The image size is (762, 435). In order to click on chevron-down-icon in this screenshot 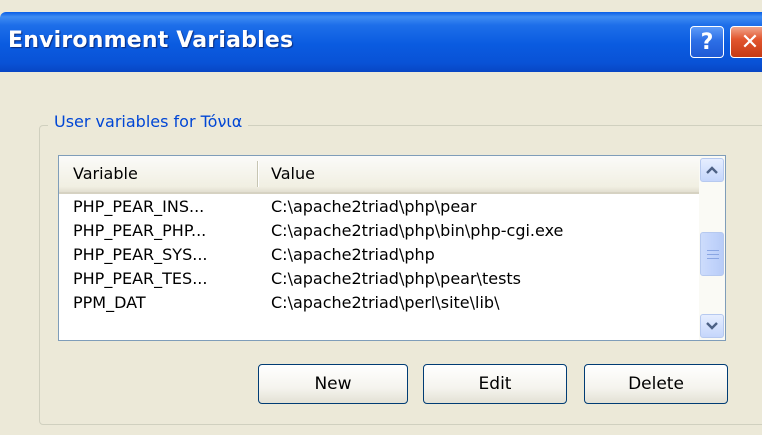, I will do `click(712, 326)`.